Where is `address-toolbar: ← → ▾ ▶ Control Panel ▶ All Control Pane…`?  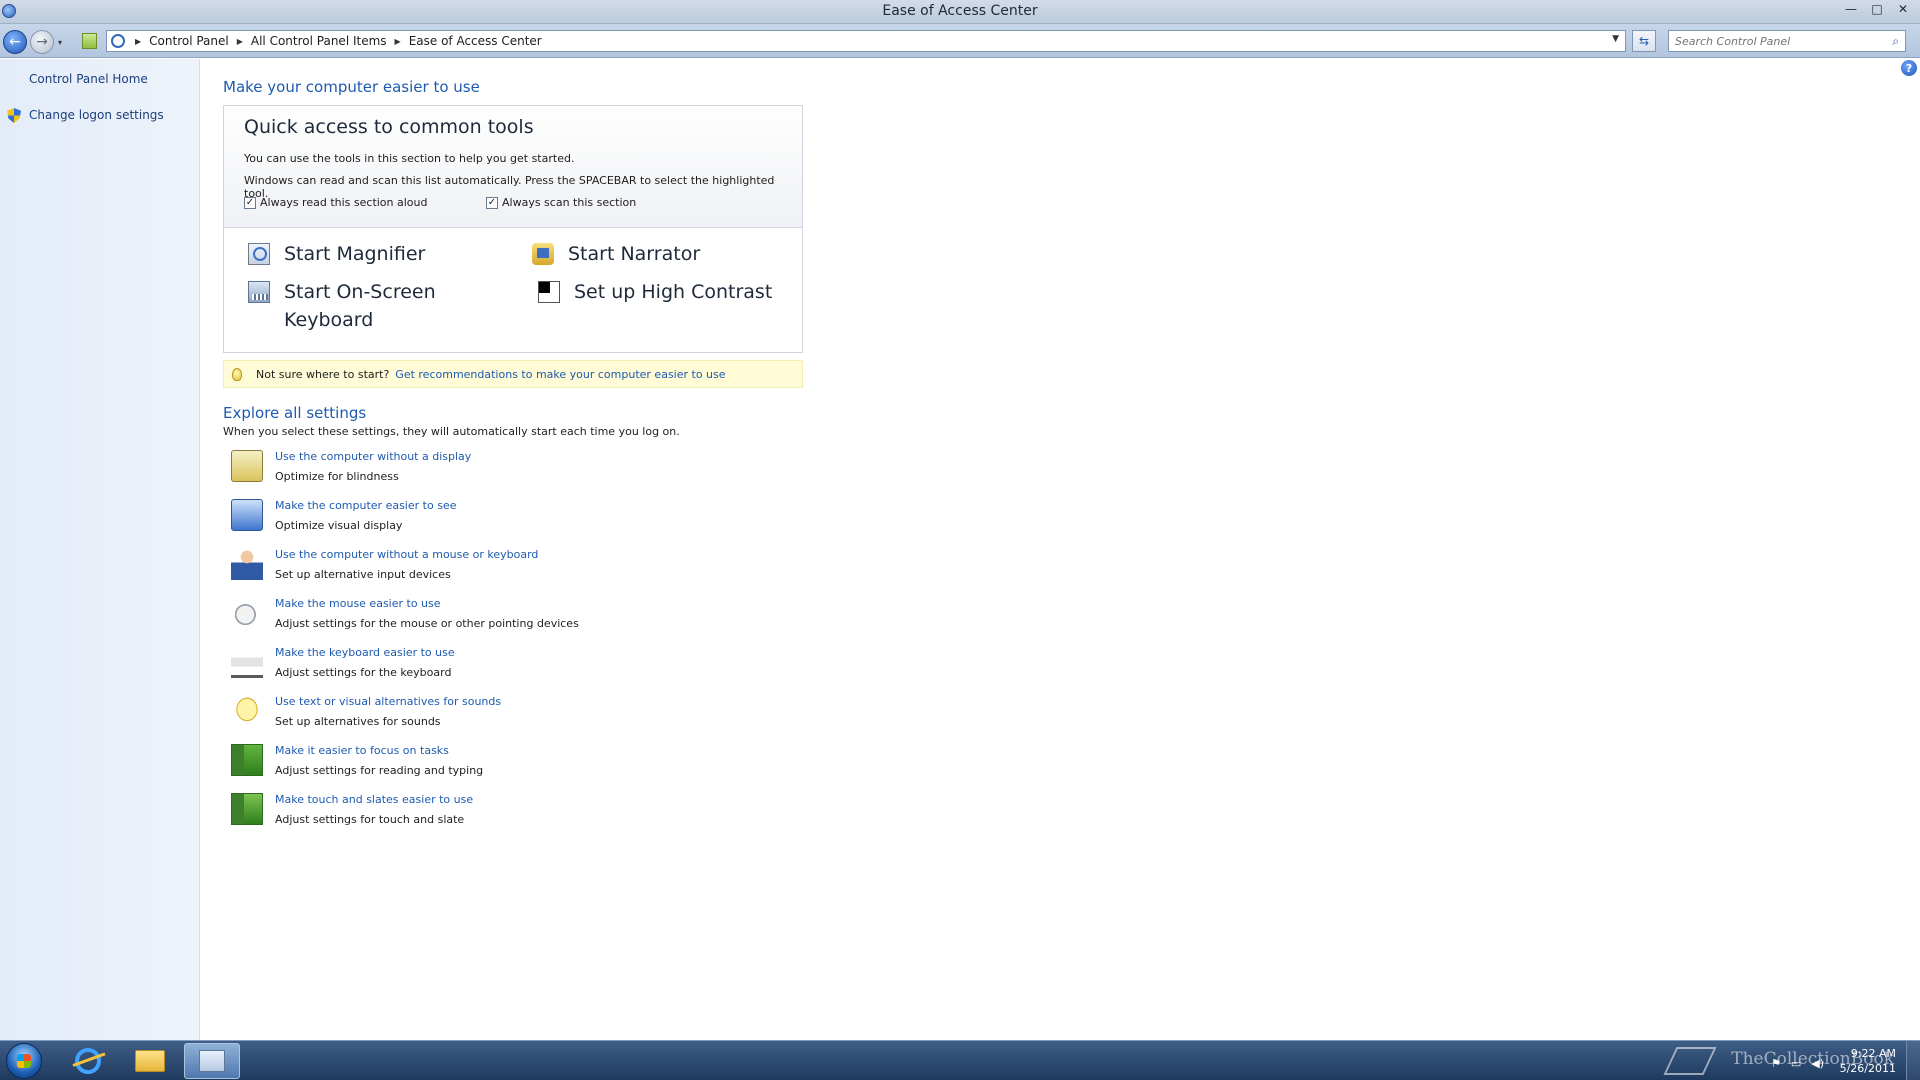
address-toolbar: ← → ▾ ▶ Control Panel ▶ All Control Pane… is located at coordinates (960, 41).